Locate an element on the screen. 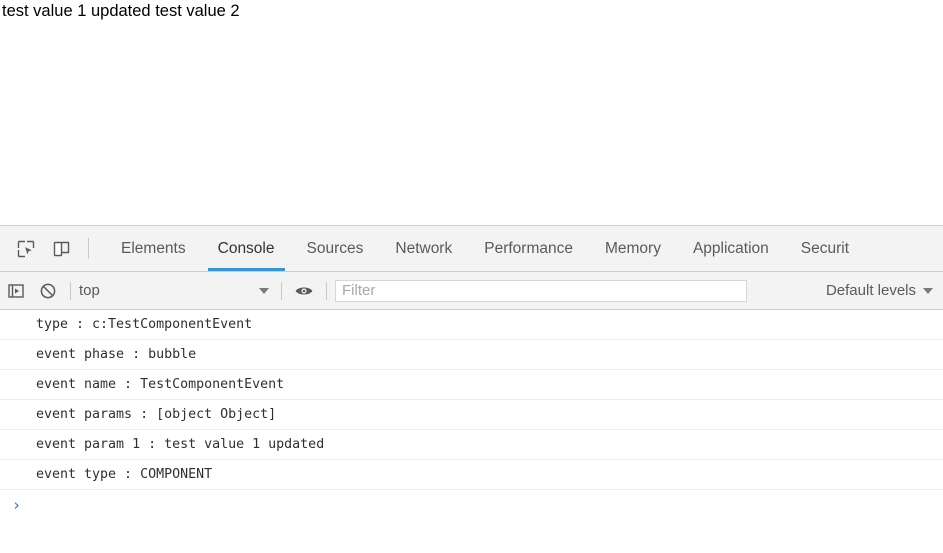 The height and width of the screenshot is (553, 943). inspect-element-icon is located at coordinates (26, 249).